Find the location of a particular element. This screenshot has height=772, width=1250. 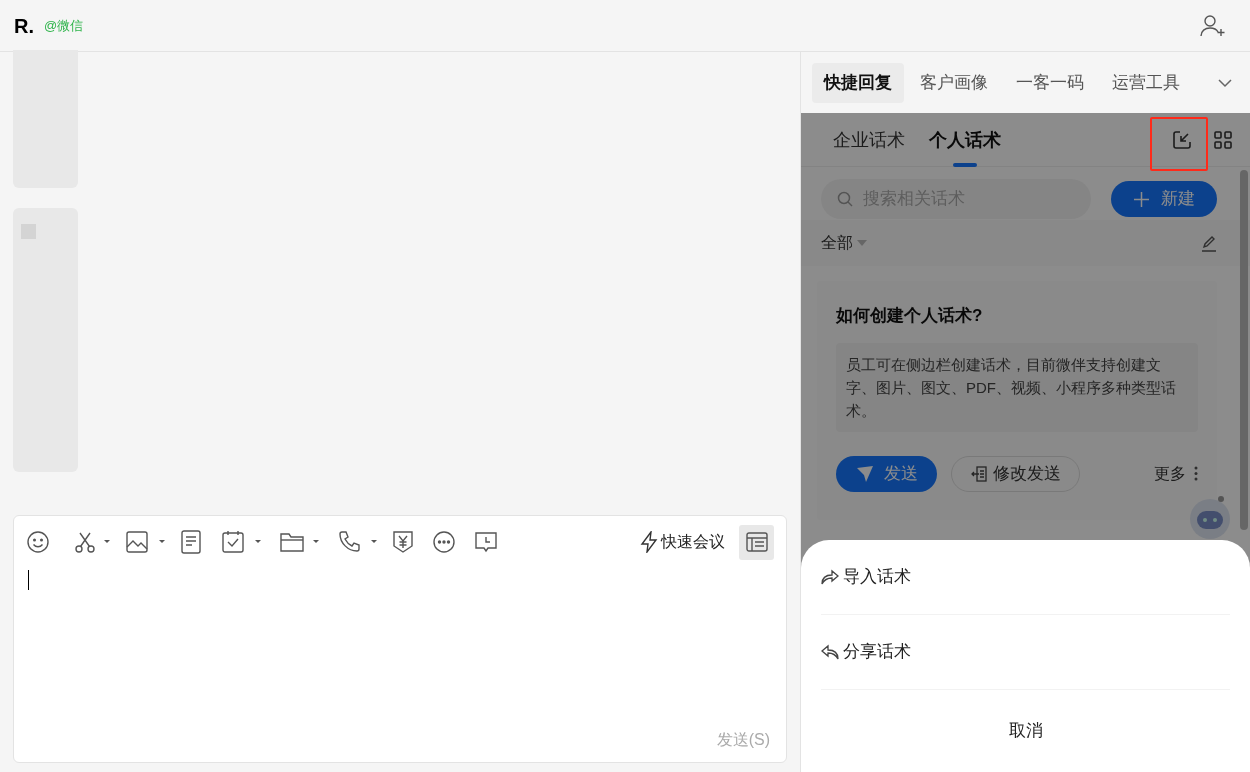

scissors-icon is located at coordinates (93, 542).